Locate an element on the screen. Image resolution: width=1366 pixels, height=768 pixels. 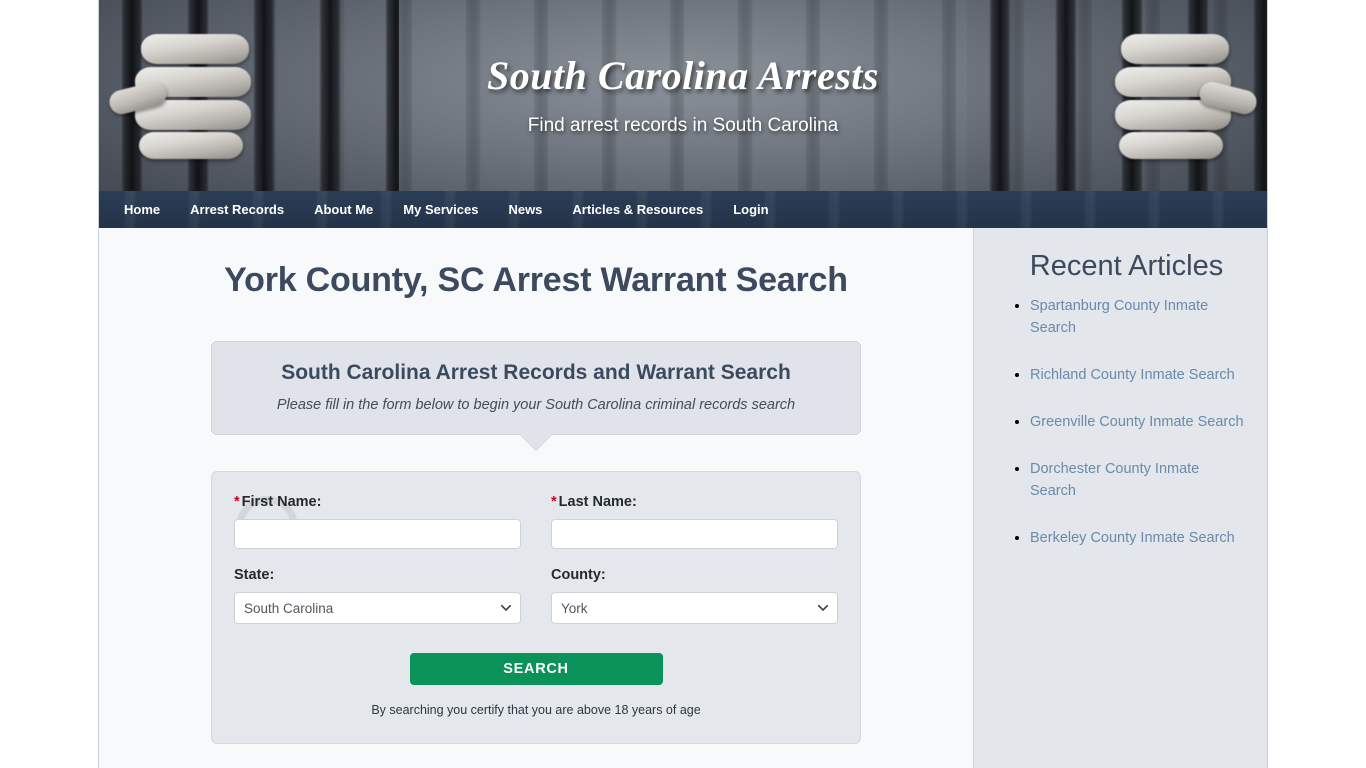
nav-item-articles-resources: Articles & Resources is located at coordinates (637, 209).